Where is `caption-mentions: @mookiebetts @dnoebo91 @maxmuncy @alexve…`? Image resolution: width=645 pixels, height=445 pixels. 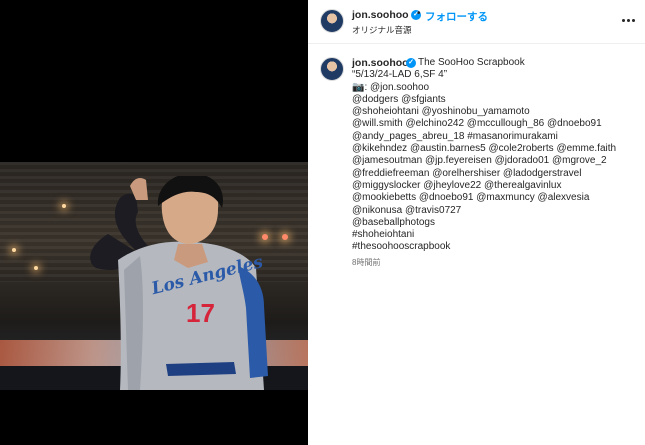
caption-mentions: @mookiebetts @dnoebo91 @maxmuncy @alexve… is located at coordinates (495, 198).